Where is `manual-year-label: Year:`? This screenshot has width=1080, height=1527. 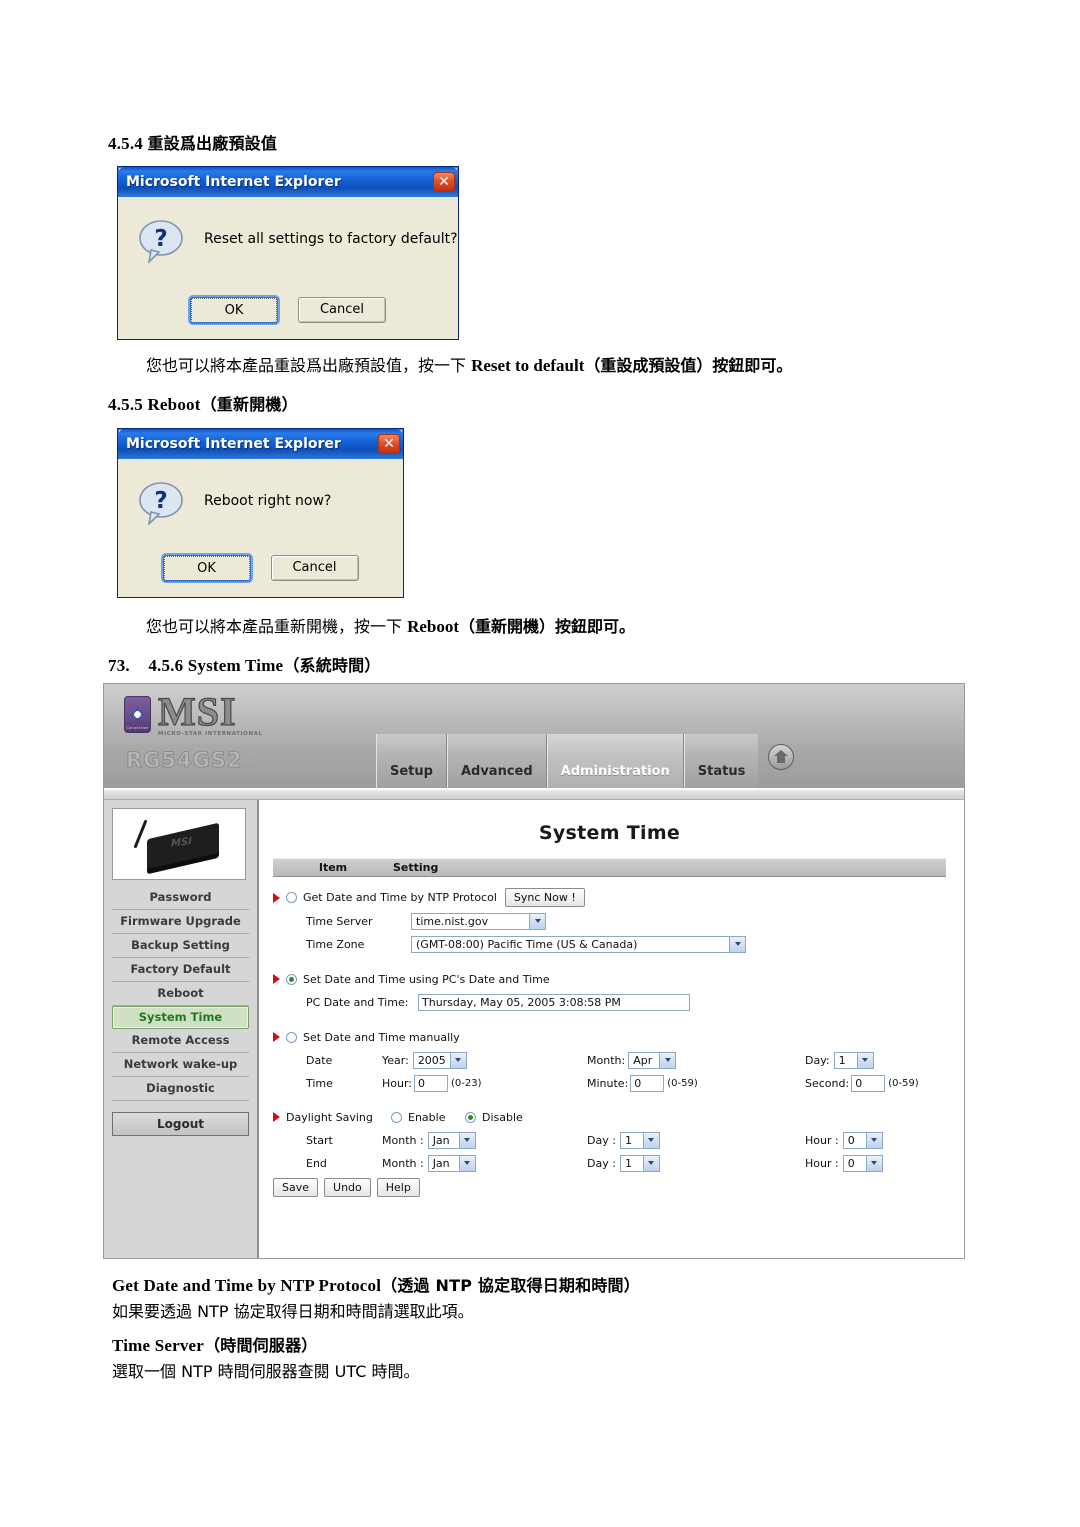
manual-year-label: Year: is located at coordinates (395, 1060).